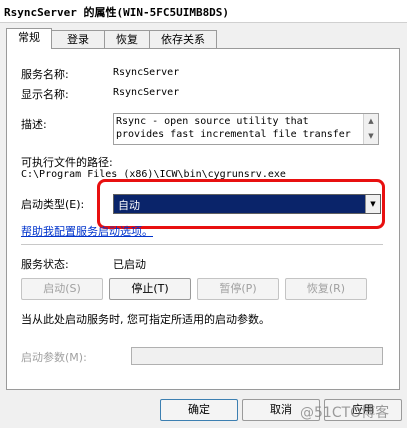 This screenshot has height=428, width=407. Describe the element at coordinates (127, 39) in the screenshot. I see `tab-recovery: 恢复` at that location.